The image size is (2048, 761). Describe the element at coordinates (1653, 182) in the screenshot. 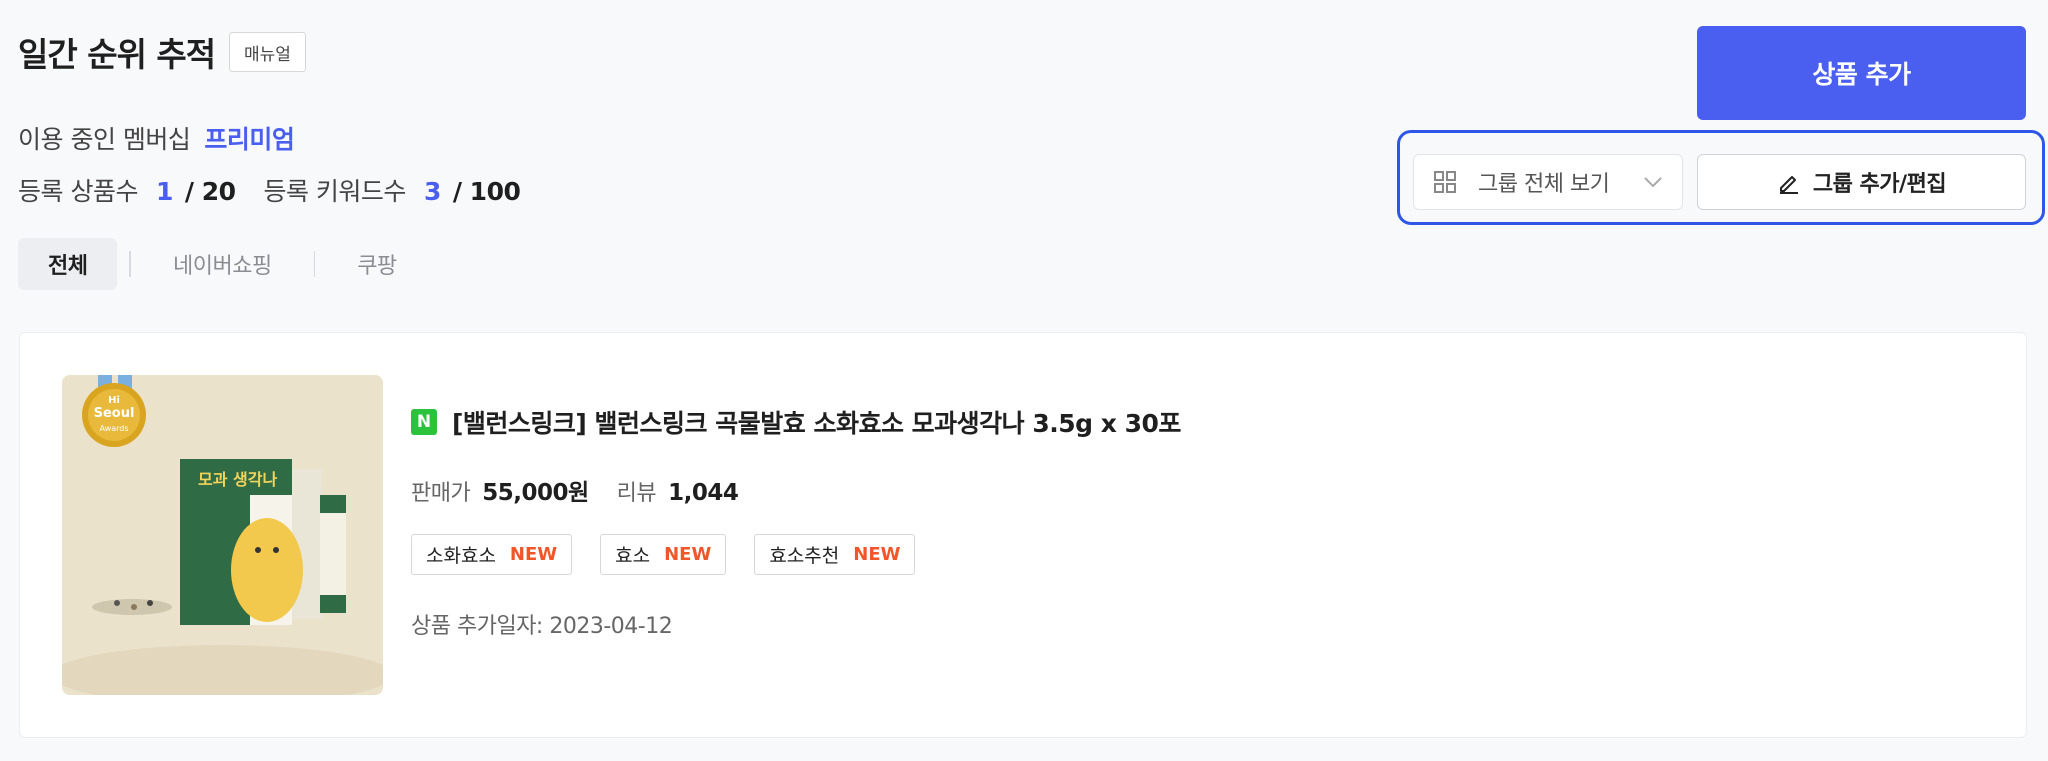

I see `chevron-down-icon` at that location.